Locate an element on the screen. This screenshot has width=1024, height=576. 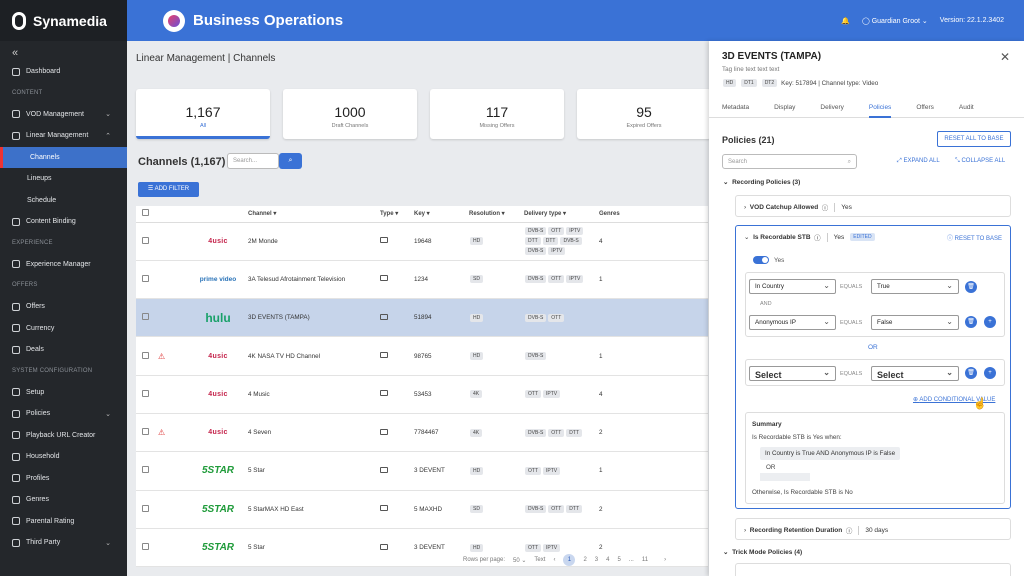
rows-per-page-select: 50 ⌄ is located at coordinates (519, 560).